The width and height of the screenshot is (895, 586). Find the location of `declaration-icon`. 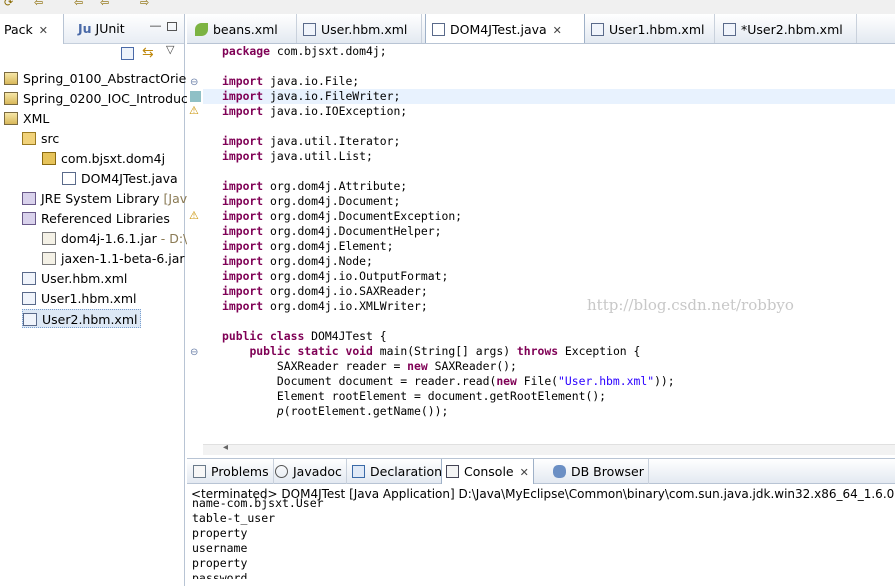

declaration-icon is located at coordinates (358, 471).